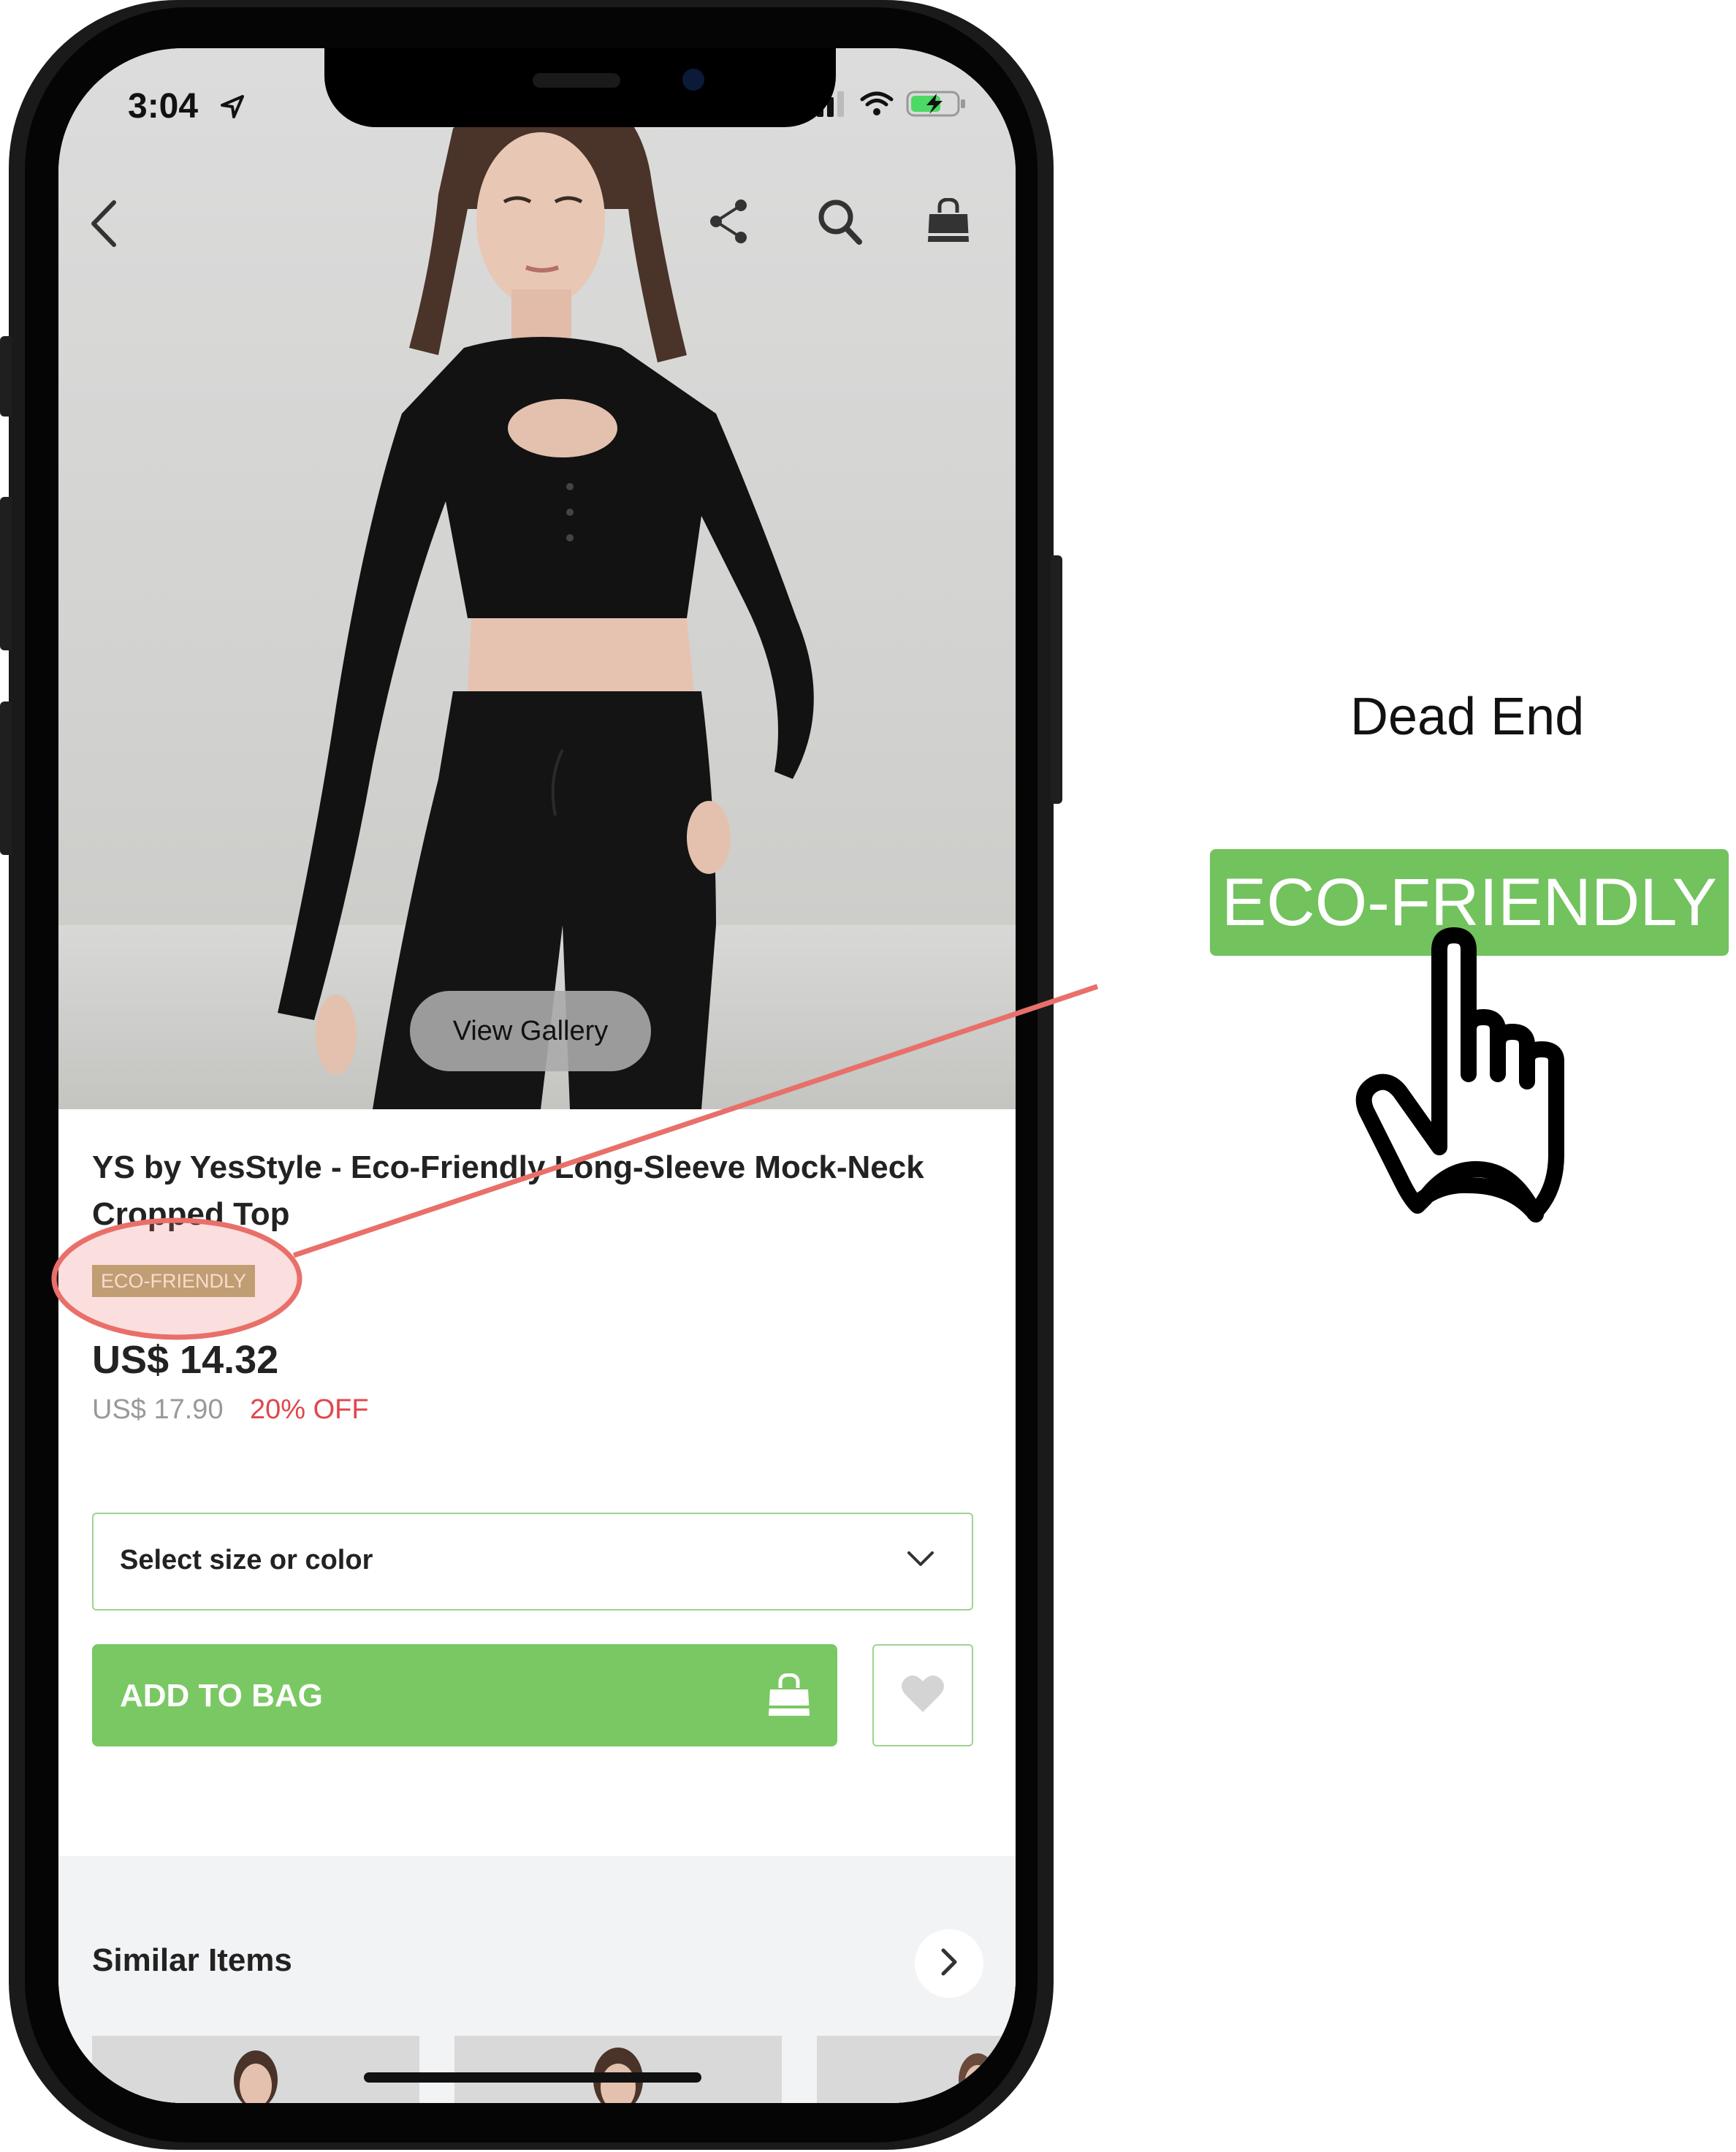 The image size is (1736, 2152). What do you see at coordinates (163, 106) in the screenshot?
I see `status-time: 3:04` at bounding box center [163, 106].